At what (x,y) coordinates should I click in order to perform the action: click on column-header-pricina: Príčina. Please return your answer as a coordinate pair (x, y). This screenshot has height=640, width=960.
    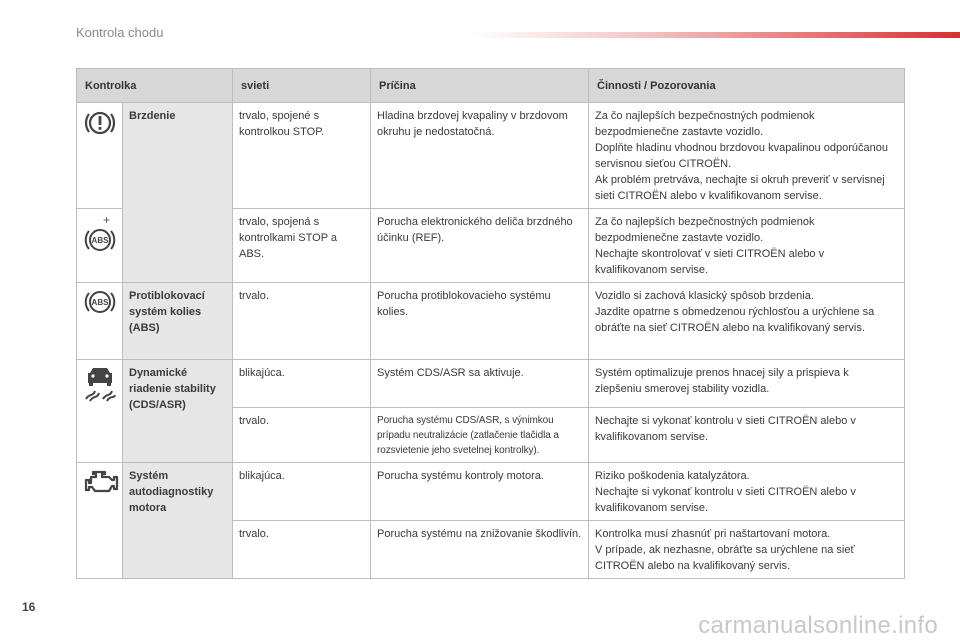
    Looking at the image, I should click on (479, 85).